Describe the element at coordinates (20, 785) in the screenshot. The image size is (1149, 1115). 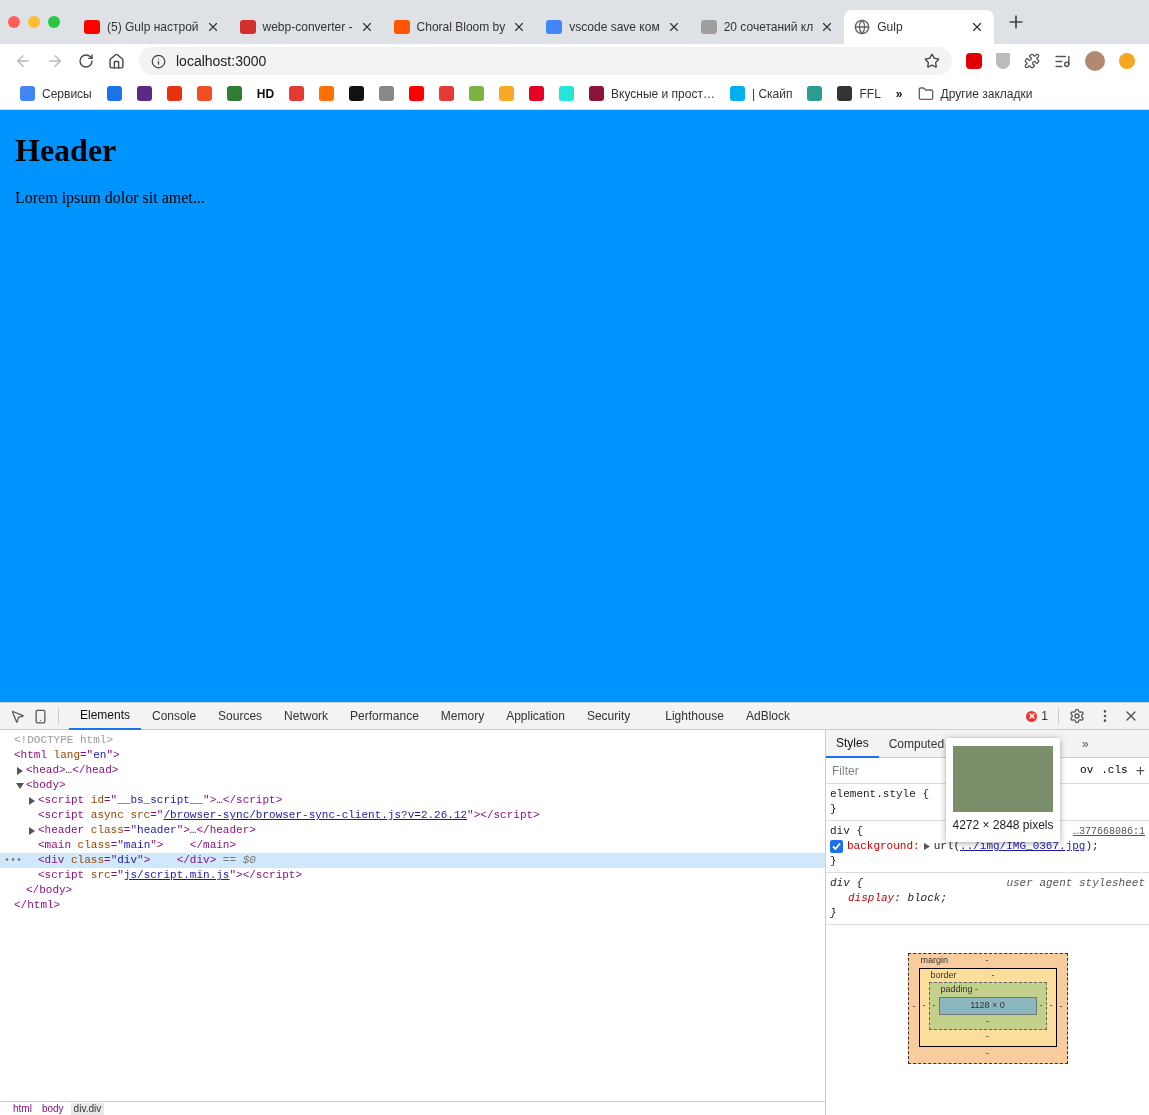
I see `expanded-triangle-icon` at that location.